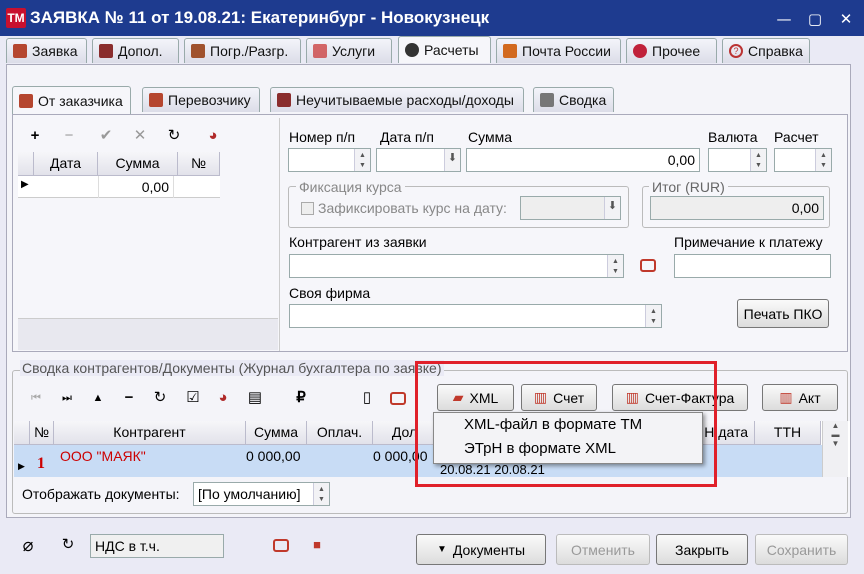 This screenshot has height=574, width=864. What do you see at coordinates (20, 51) in the screenshot?
I see `form-icon` at bounding box center [20, 51].